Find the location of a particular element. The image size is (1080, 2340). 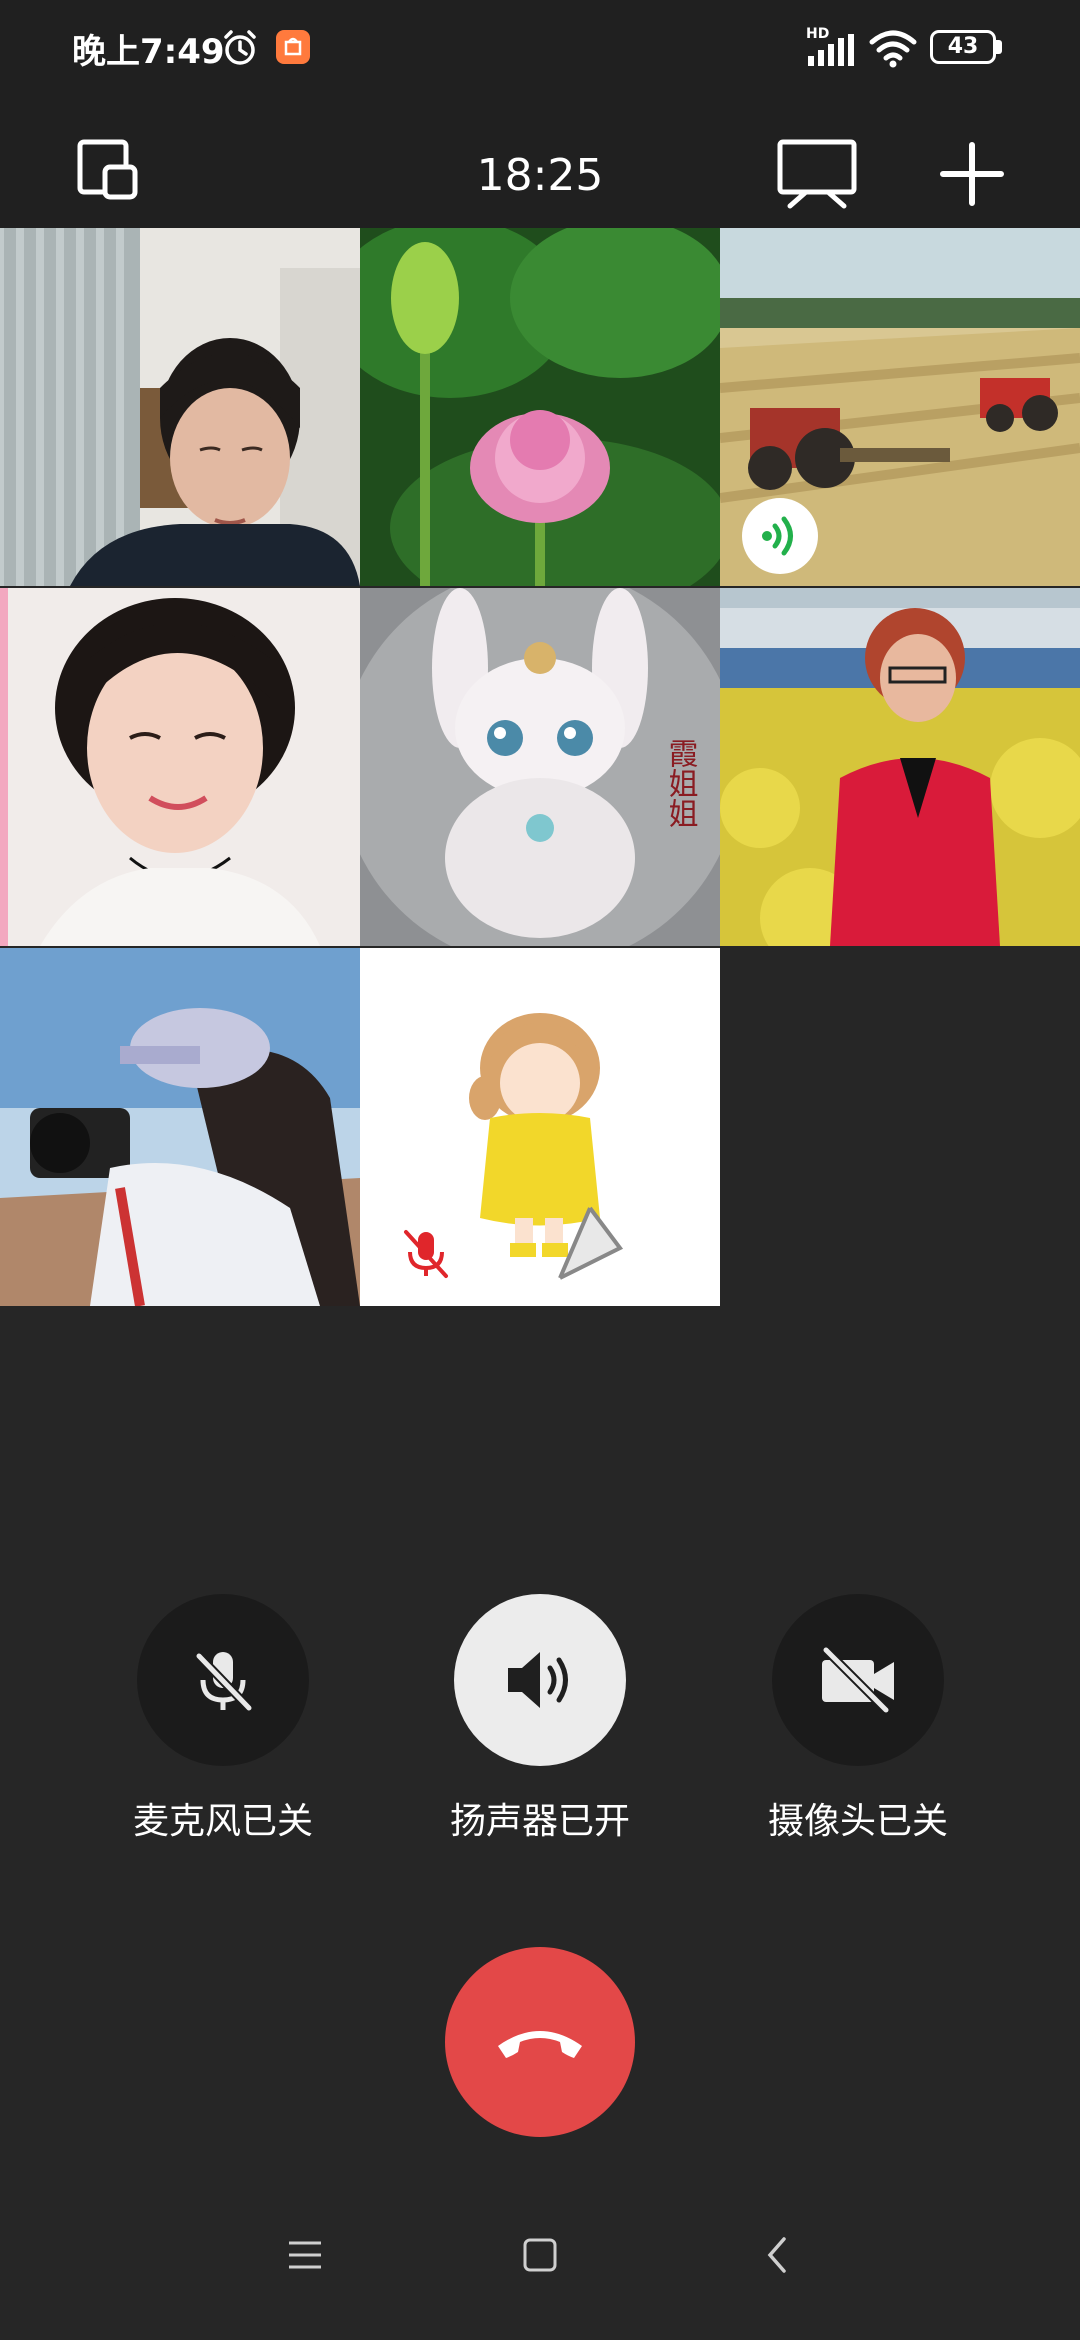

hang-up-button is located at coordinates (540, 2042).